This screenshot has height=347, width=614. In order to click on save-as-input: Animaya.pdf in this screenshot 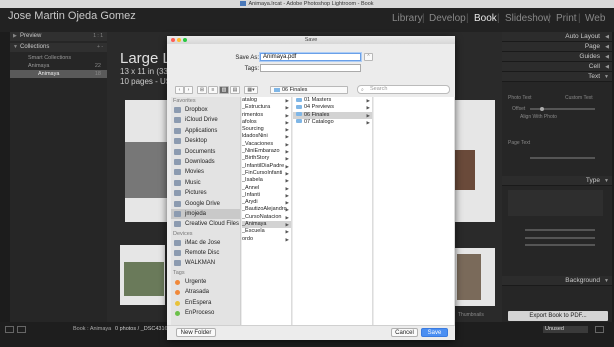, I will do `click(310, 57)`.